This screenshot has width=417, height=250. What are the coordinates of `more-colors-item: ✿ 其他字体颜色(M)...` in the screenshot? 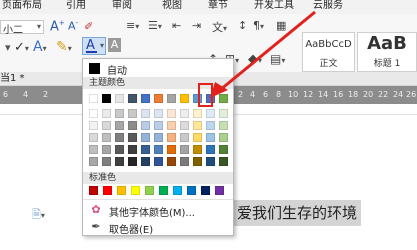 It's located at (158, 211).